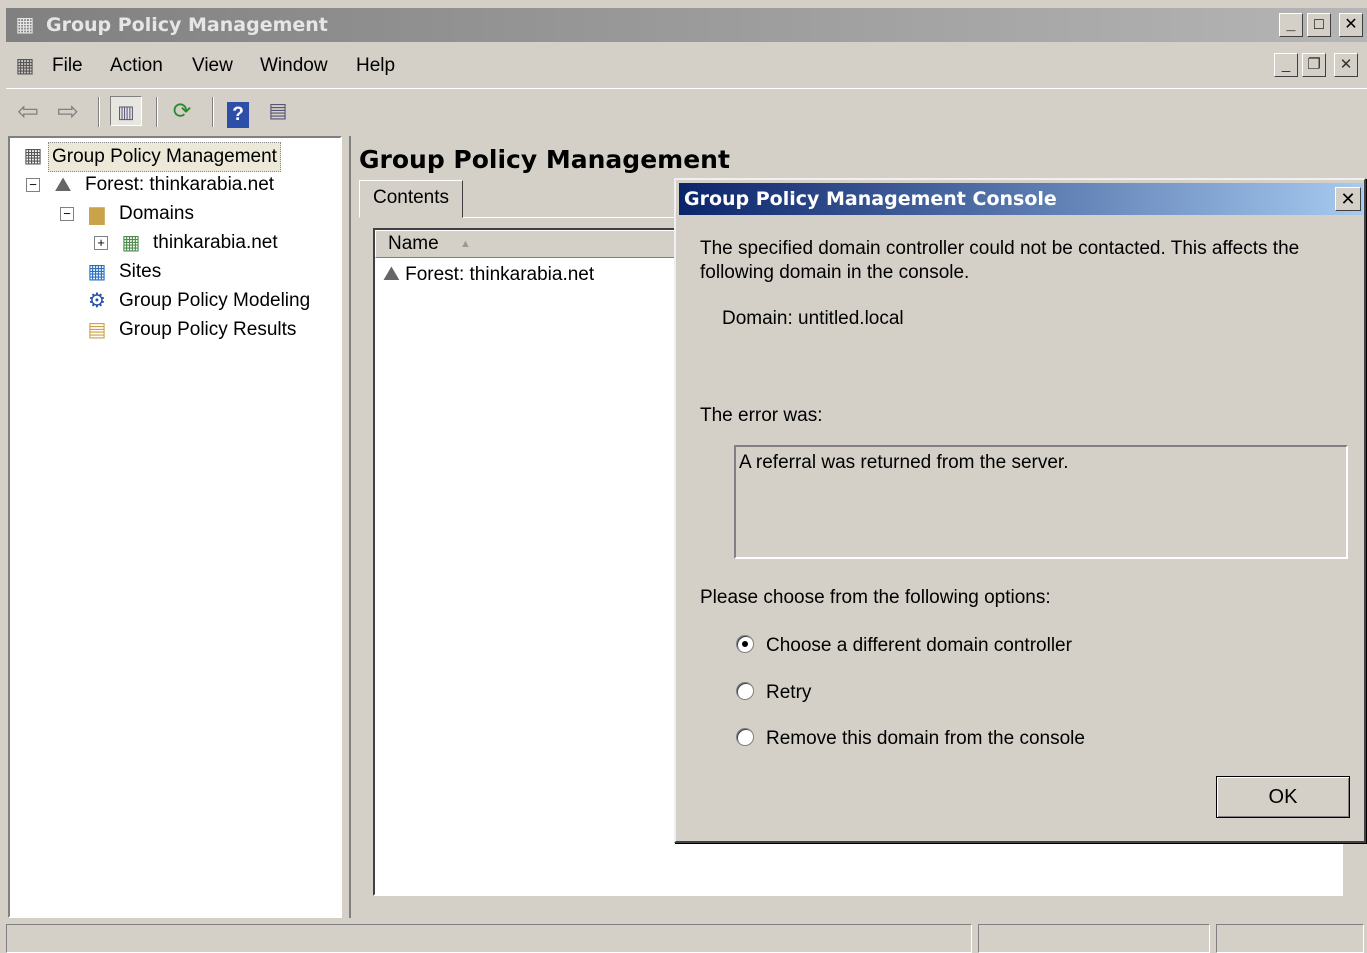  Describe the element at coordinates (413, 243) in the screenshot. I see `column-header-label: Name` at that location.